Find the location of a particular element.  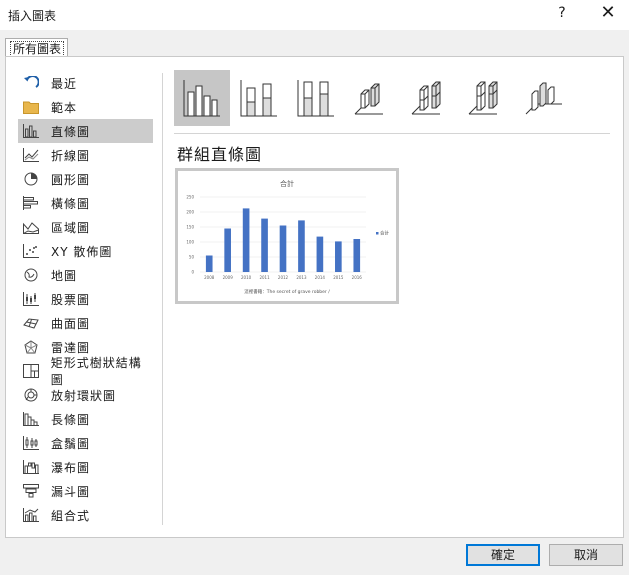

x-axis-label: 這裡書籍：The secret of grave robber / is located at coordinates (287, 291).